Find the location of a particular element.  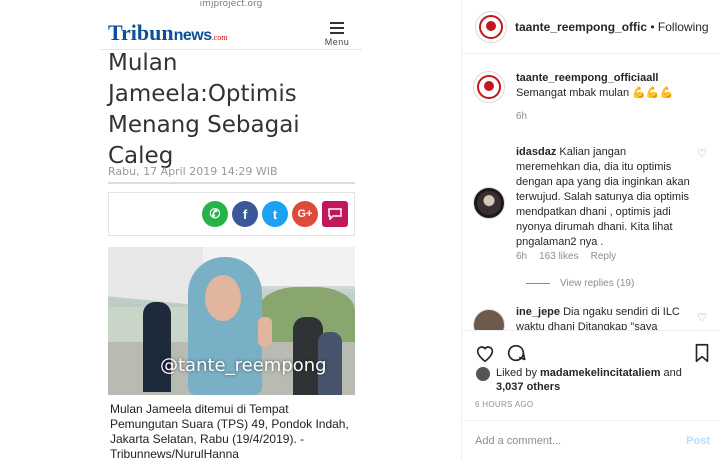

url-fragment: imjproject.org is located at coordinates (231, 4).